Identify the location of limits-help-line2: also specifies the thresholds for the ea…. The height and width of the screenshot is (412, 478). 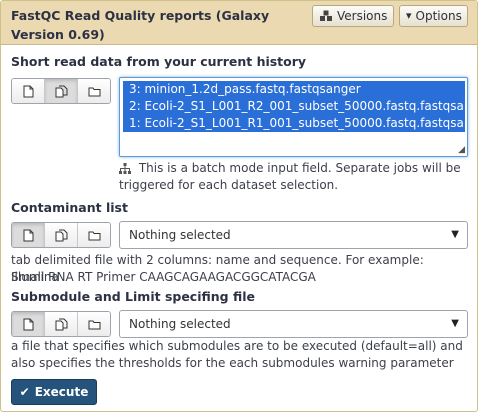
(232, 363).